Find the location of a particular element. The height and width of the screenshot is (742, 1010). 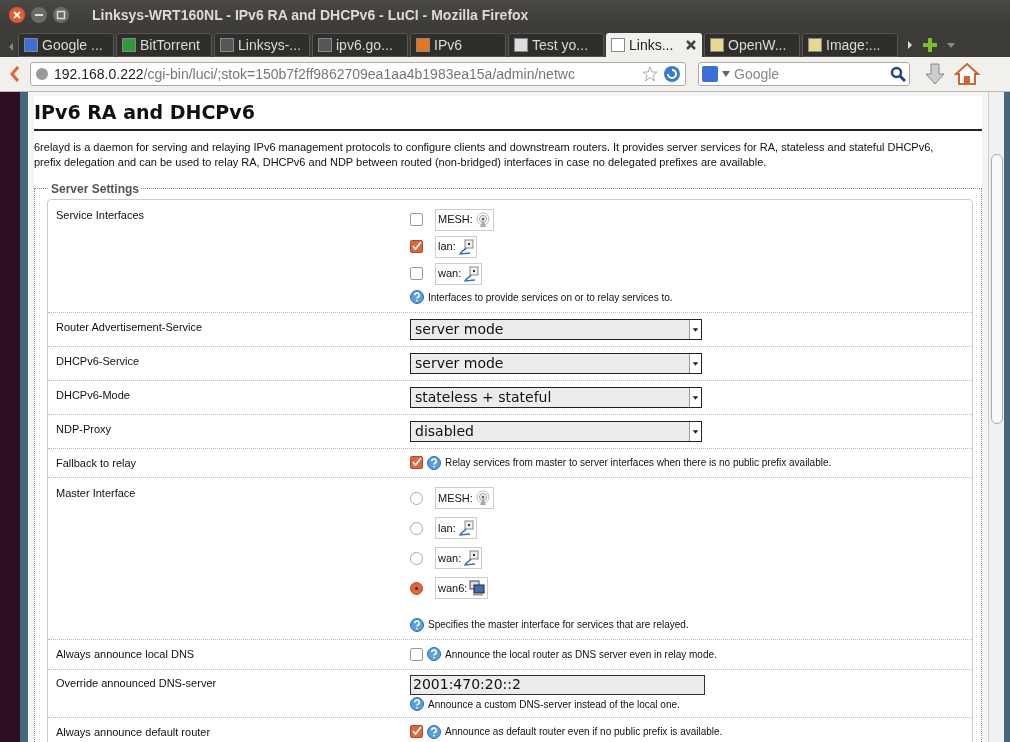

setting-label: Router Advertisement-Service is located at coordinates (130, 327).